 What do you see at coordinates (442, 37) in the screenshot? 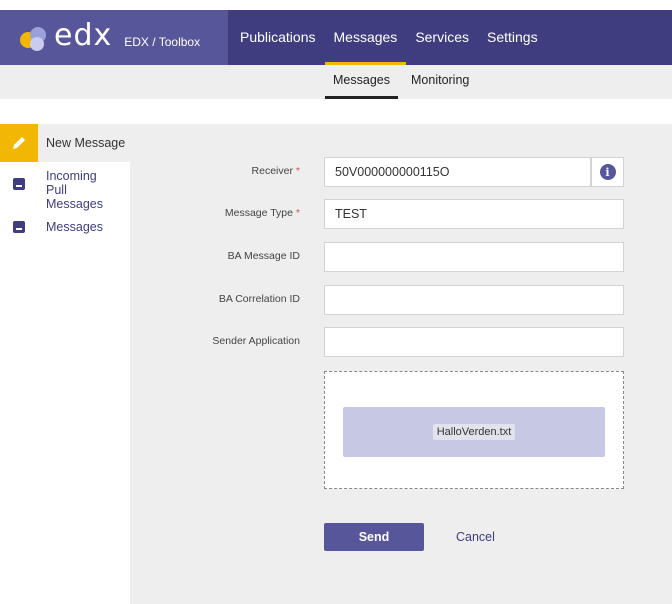
I see `nav-services: Services` at bounding box center [442, 37].